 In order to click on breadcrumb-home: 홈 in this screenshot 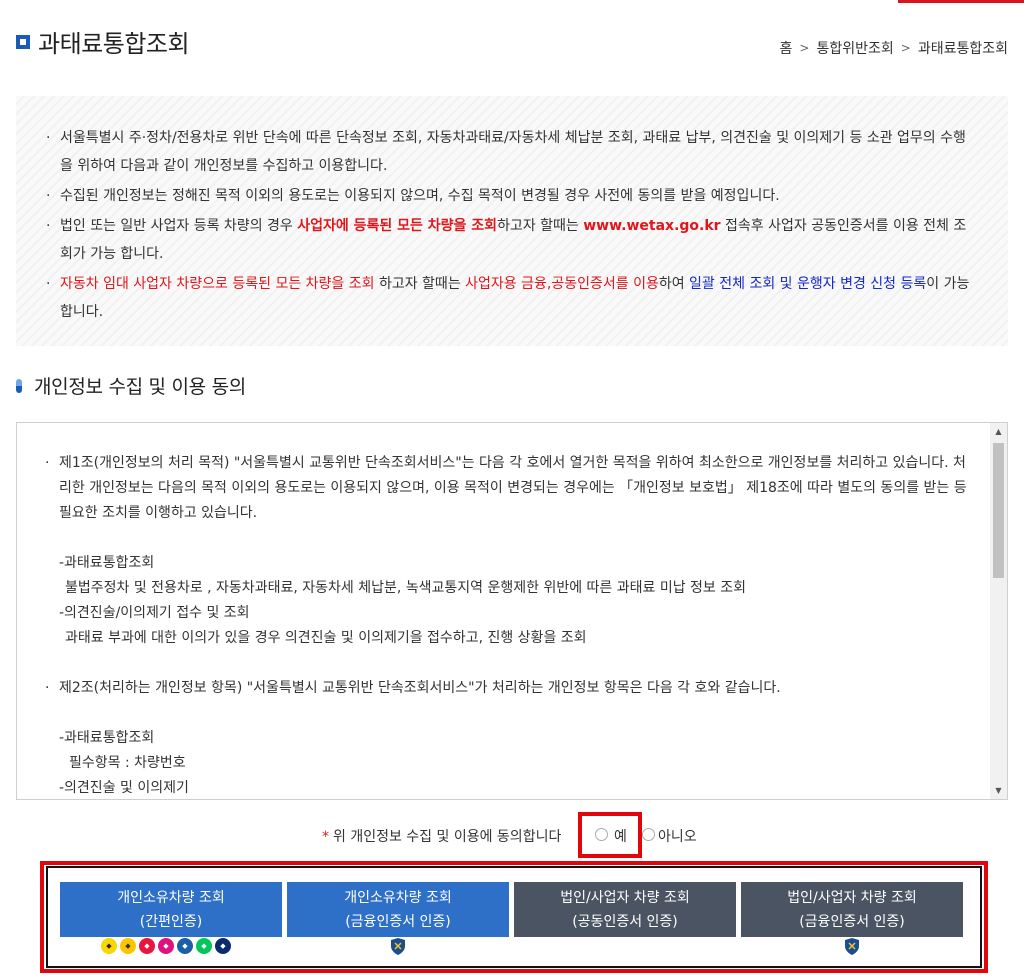, I will do `click(786, 48)`.